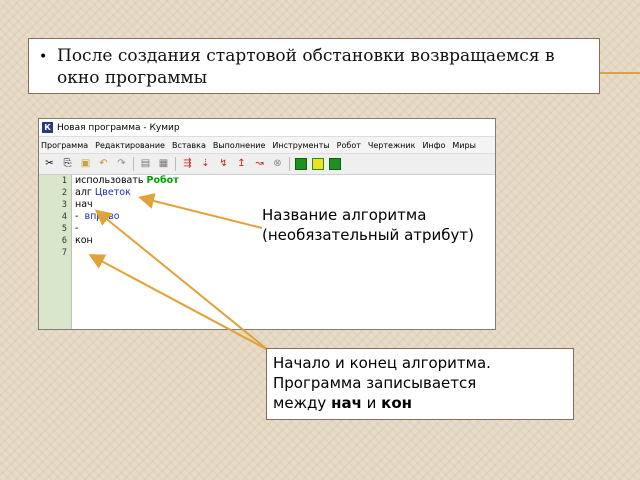 The height and width of the screenshot is (480, 640). Describe the element at coordinates (64, 205) in the screenshot. I see `line-number: 3` at that location.